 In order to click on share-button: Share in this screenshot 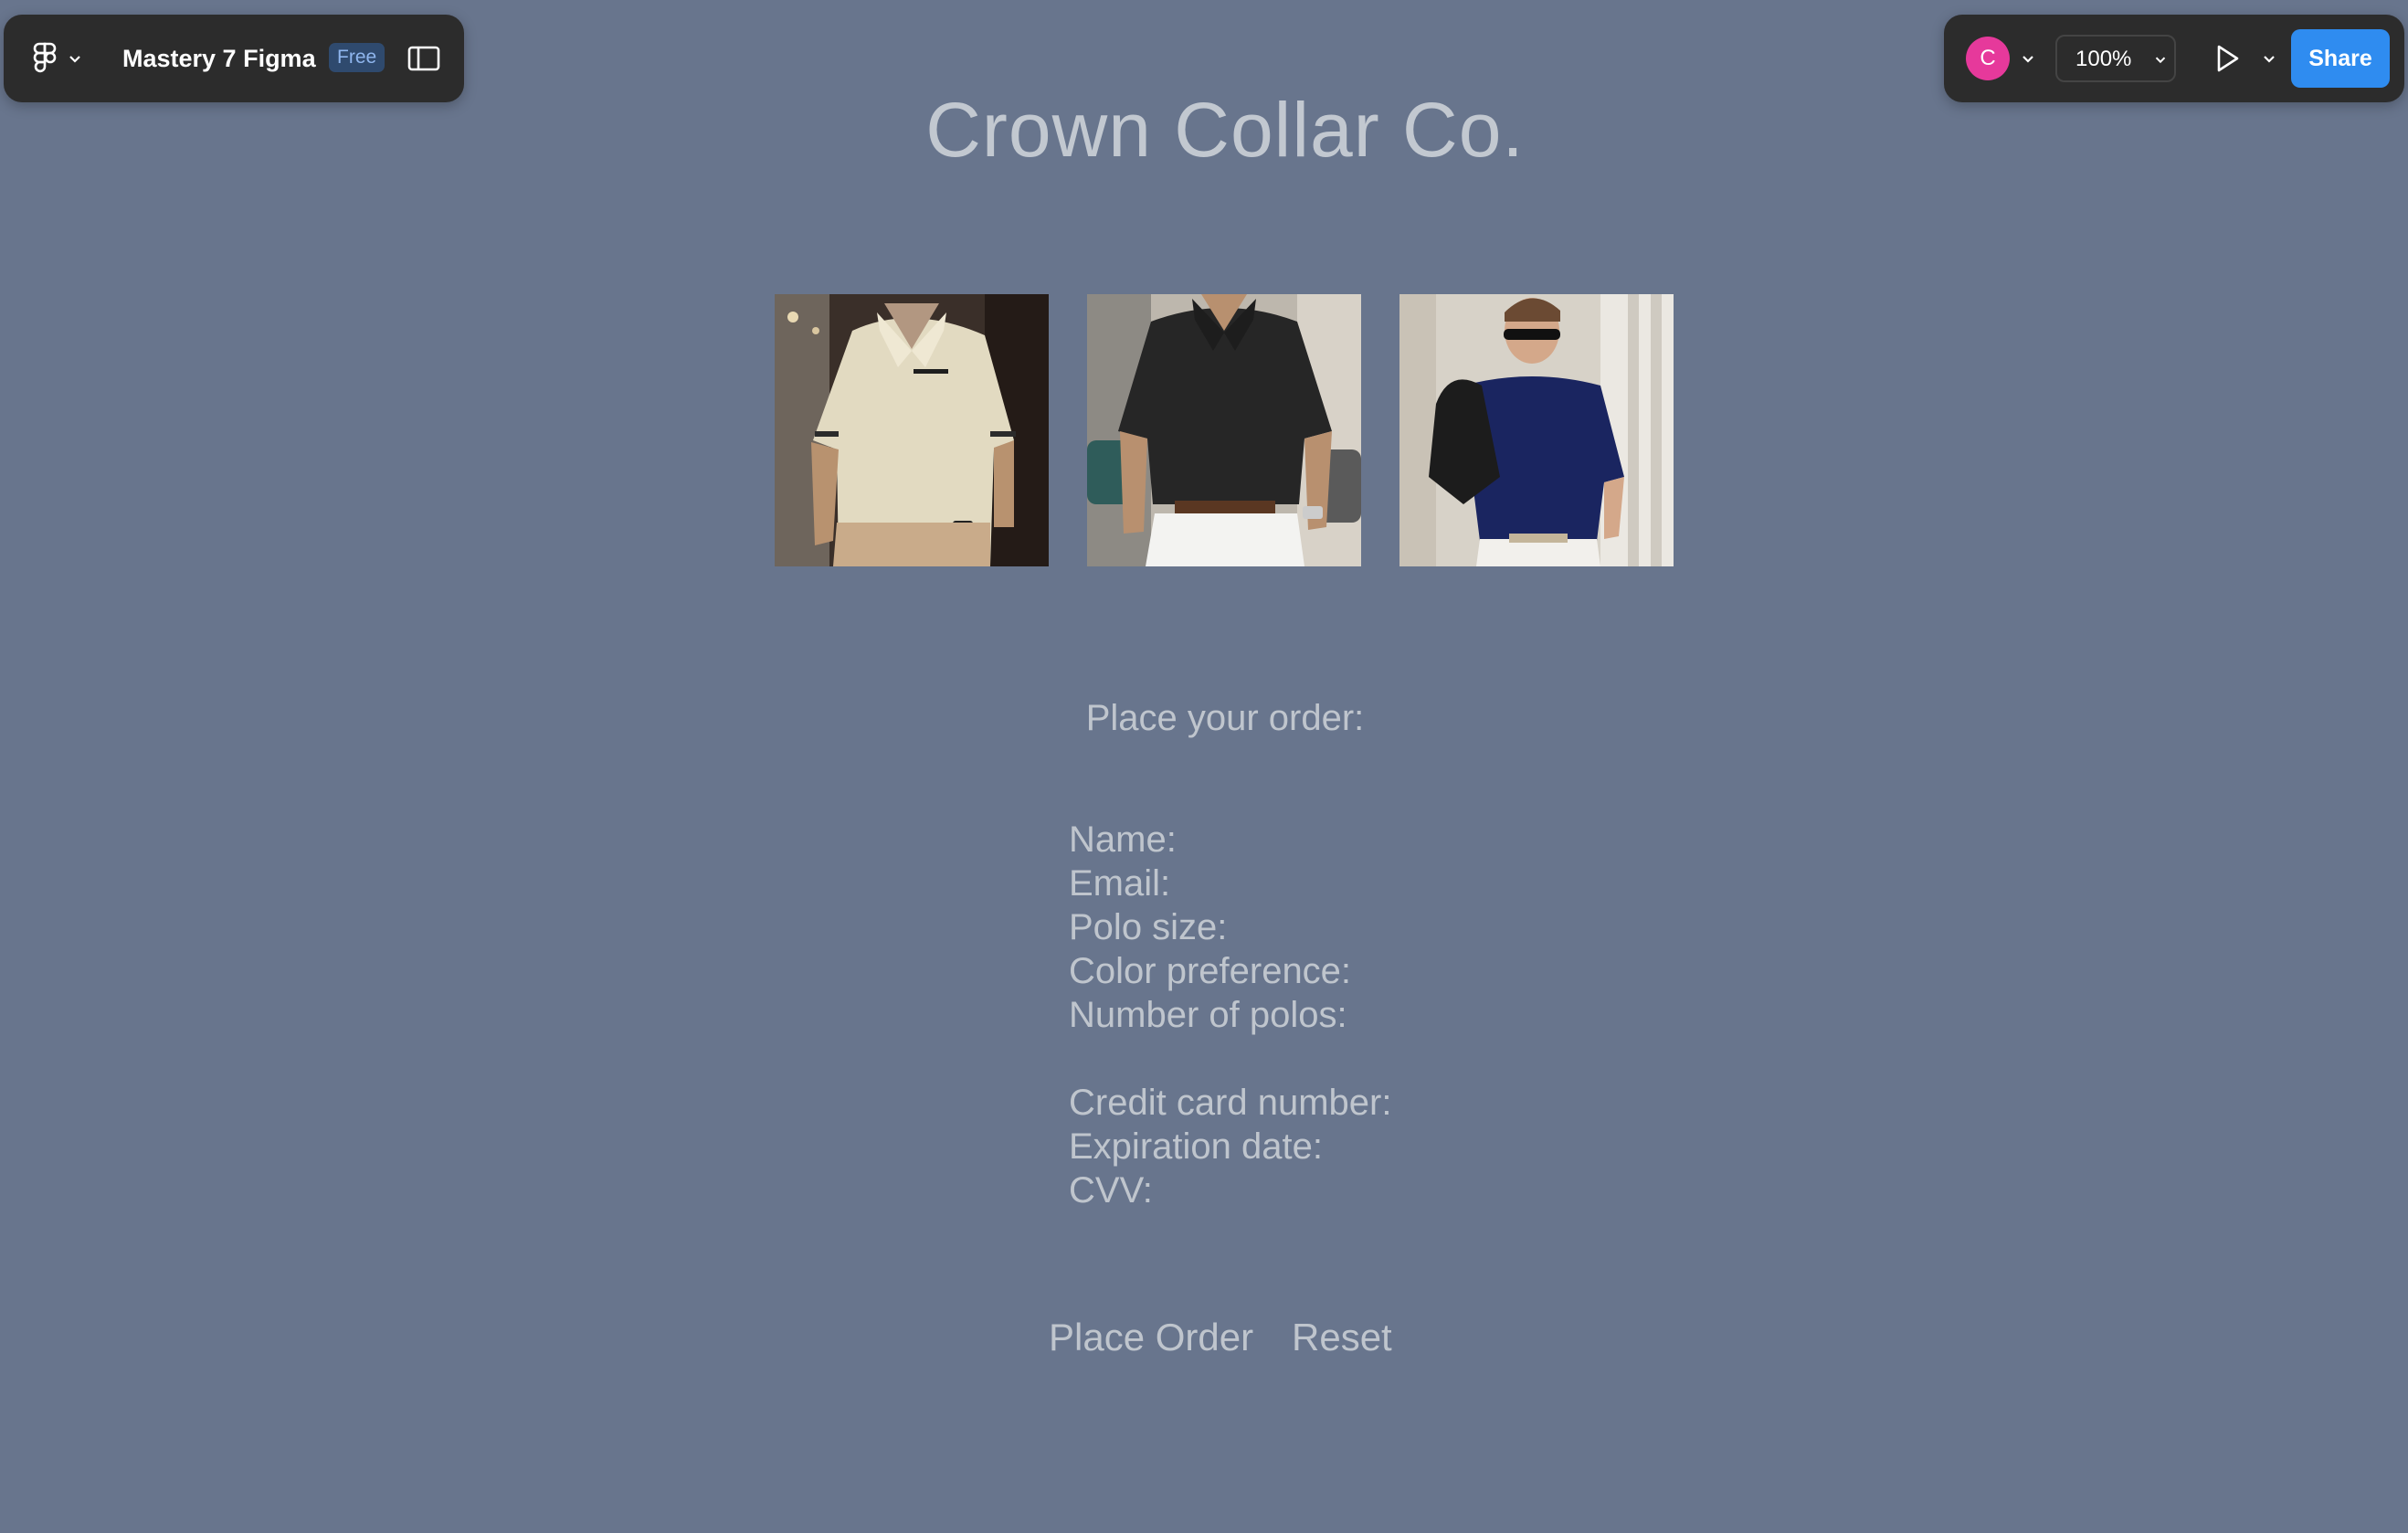, I will do `click(2340, 58)`.